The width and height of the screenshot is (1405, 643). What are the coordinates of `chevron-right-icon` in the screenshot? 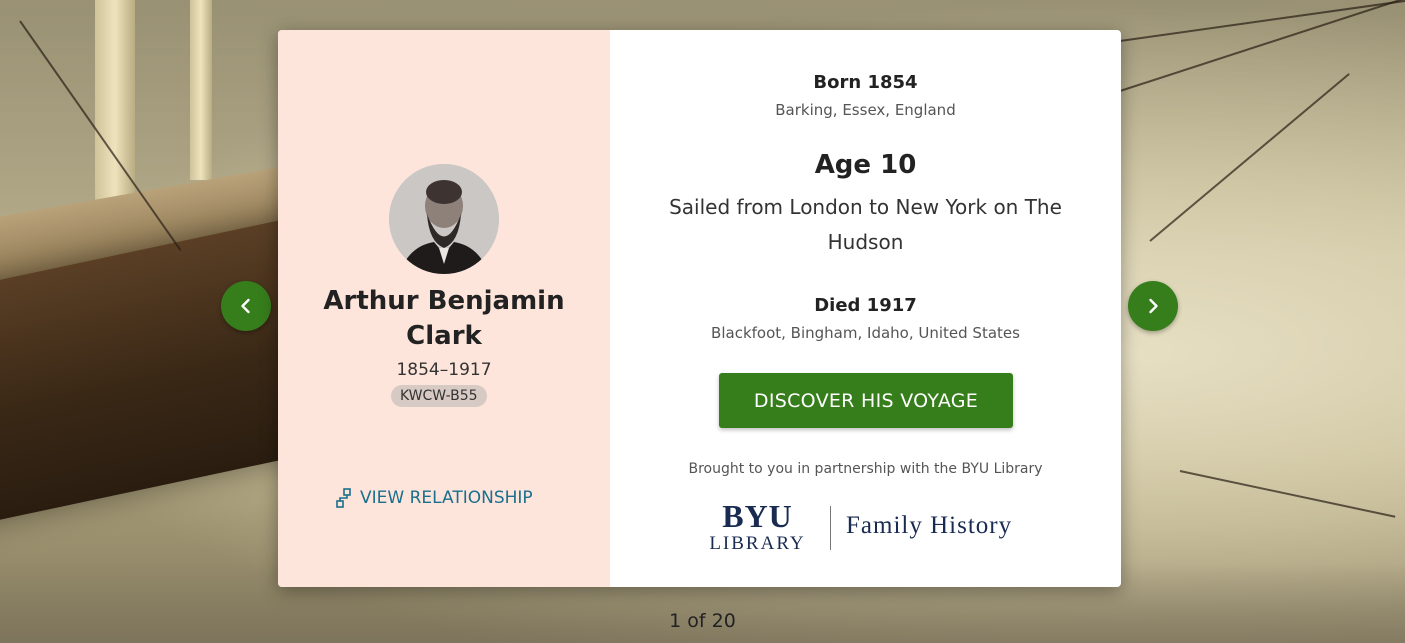 It's located at (1153, 306).